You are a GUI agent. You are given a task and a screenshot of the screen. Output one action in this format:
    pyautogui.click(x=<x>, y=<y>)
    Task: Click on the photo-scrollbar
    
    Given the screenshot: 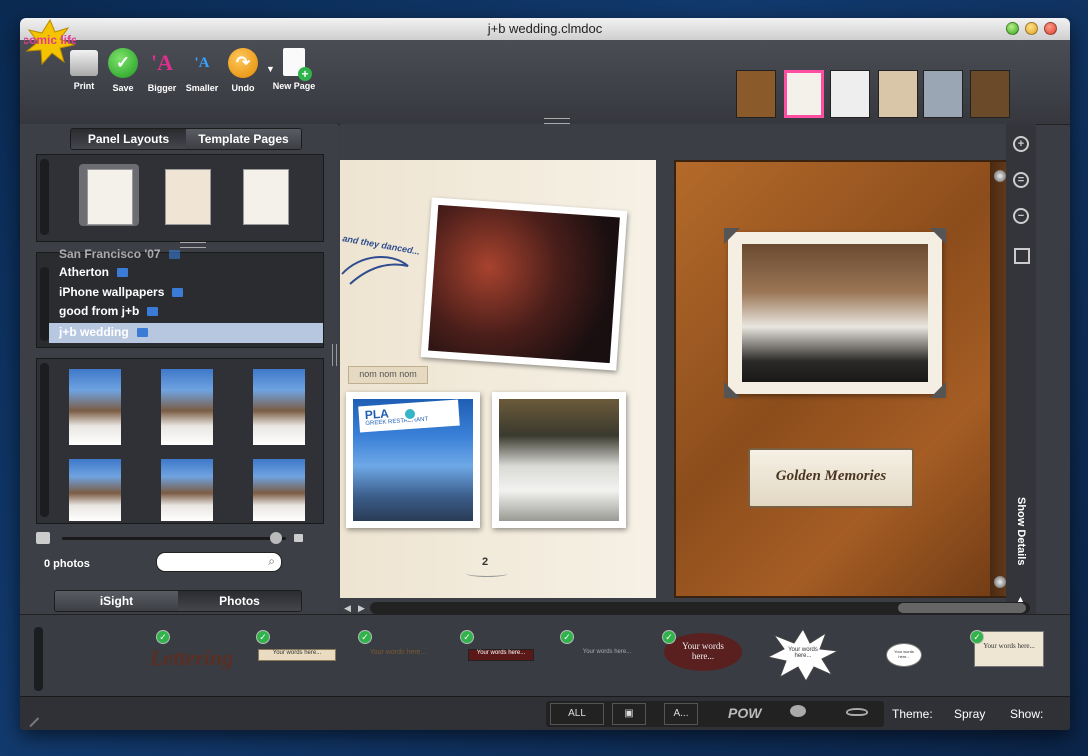 What is the action you would take?
    pyautogui.click(x=44, y=440)
    